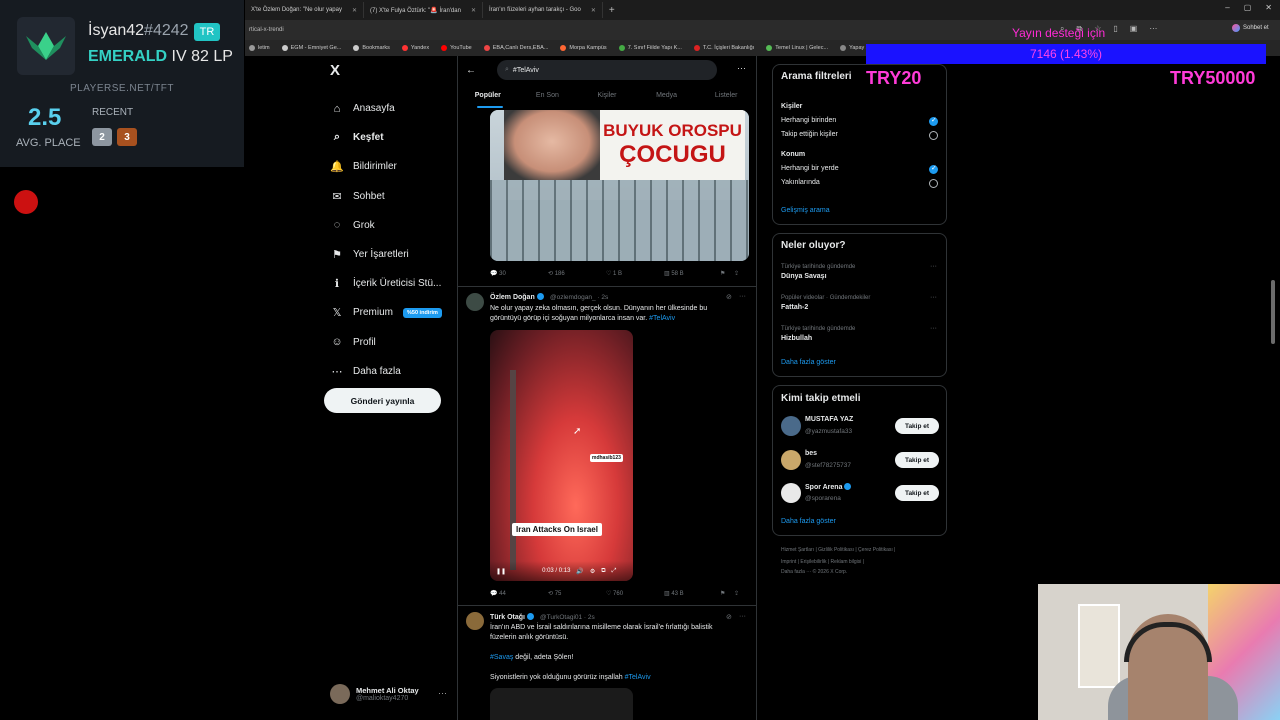 Image resolution: width=1280 pixels, height=720 pixels. Describe the element at coordinates (726, 98) in the screenshot. I see `tab-lists: Listeler` at that location.